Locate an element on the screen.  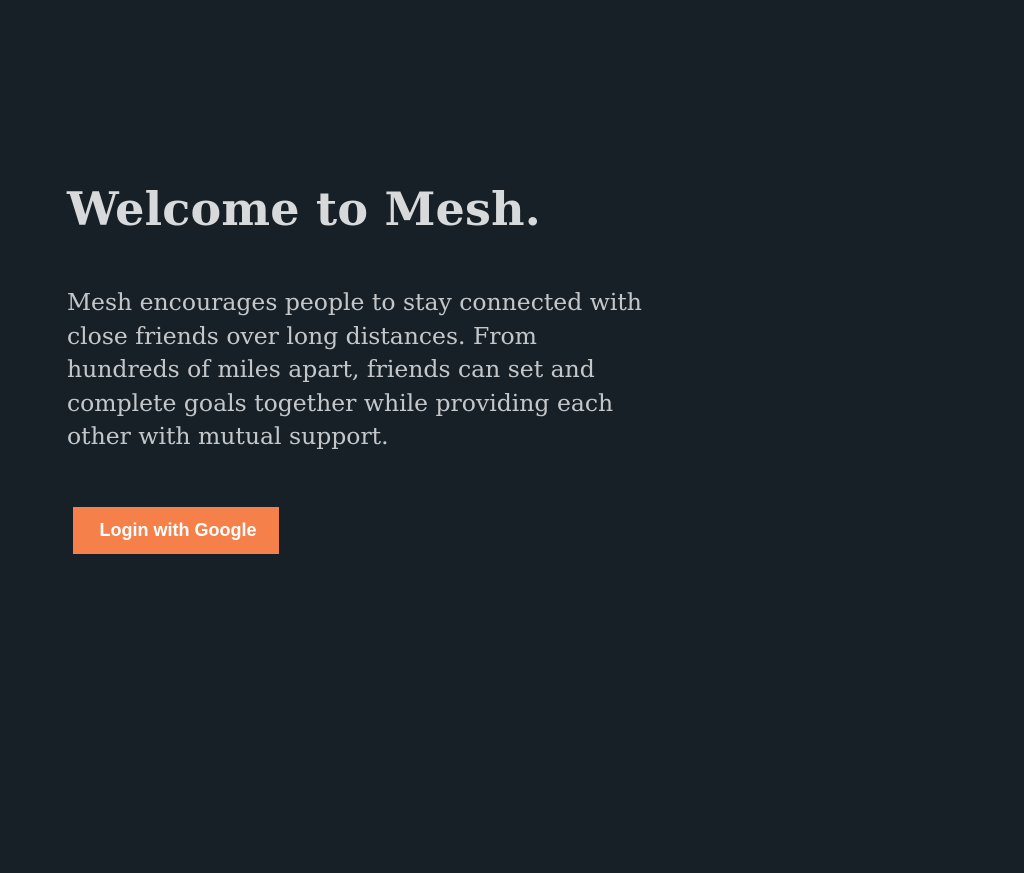
login-button-label: Login with Google is located at coordinates (178, 530).